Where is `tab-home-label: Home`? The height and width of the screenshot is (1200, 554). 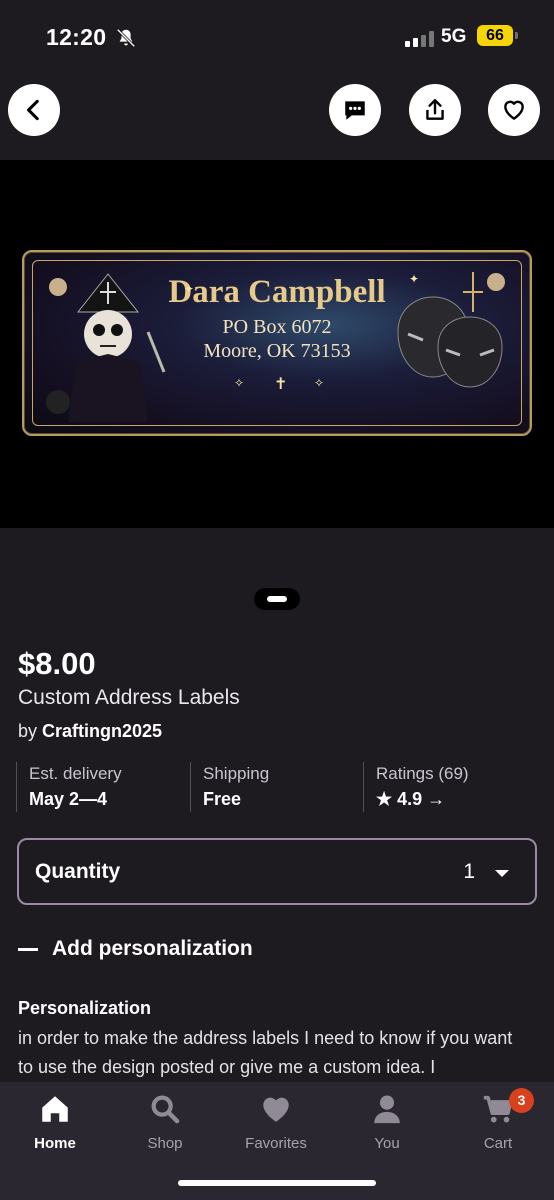 tab-home-label: Home is located at coordinates (55, 1143).